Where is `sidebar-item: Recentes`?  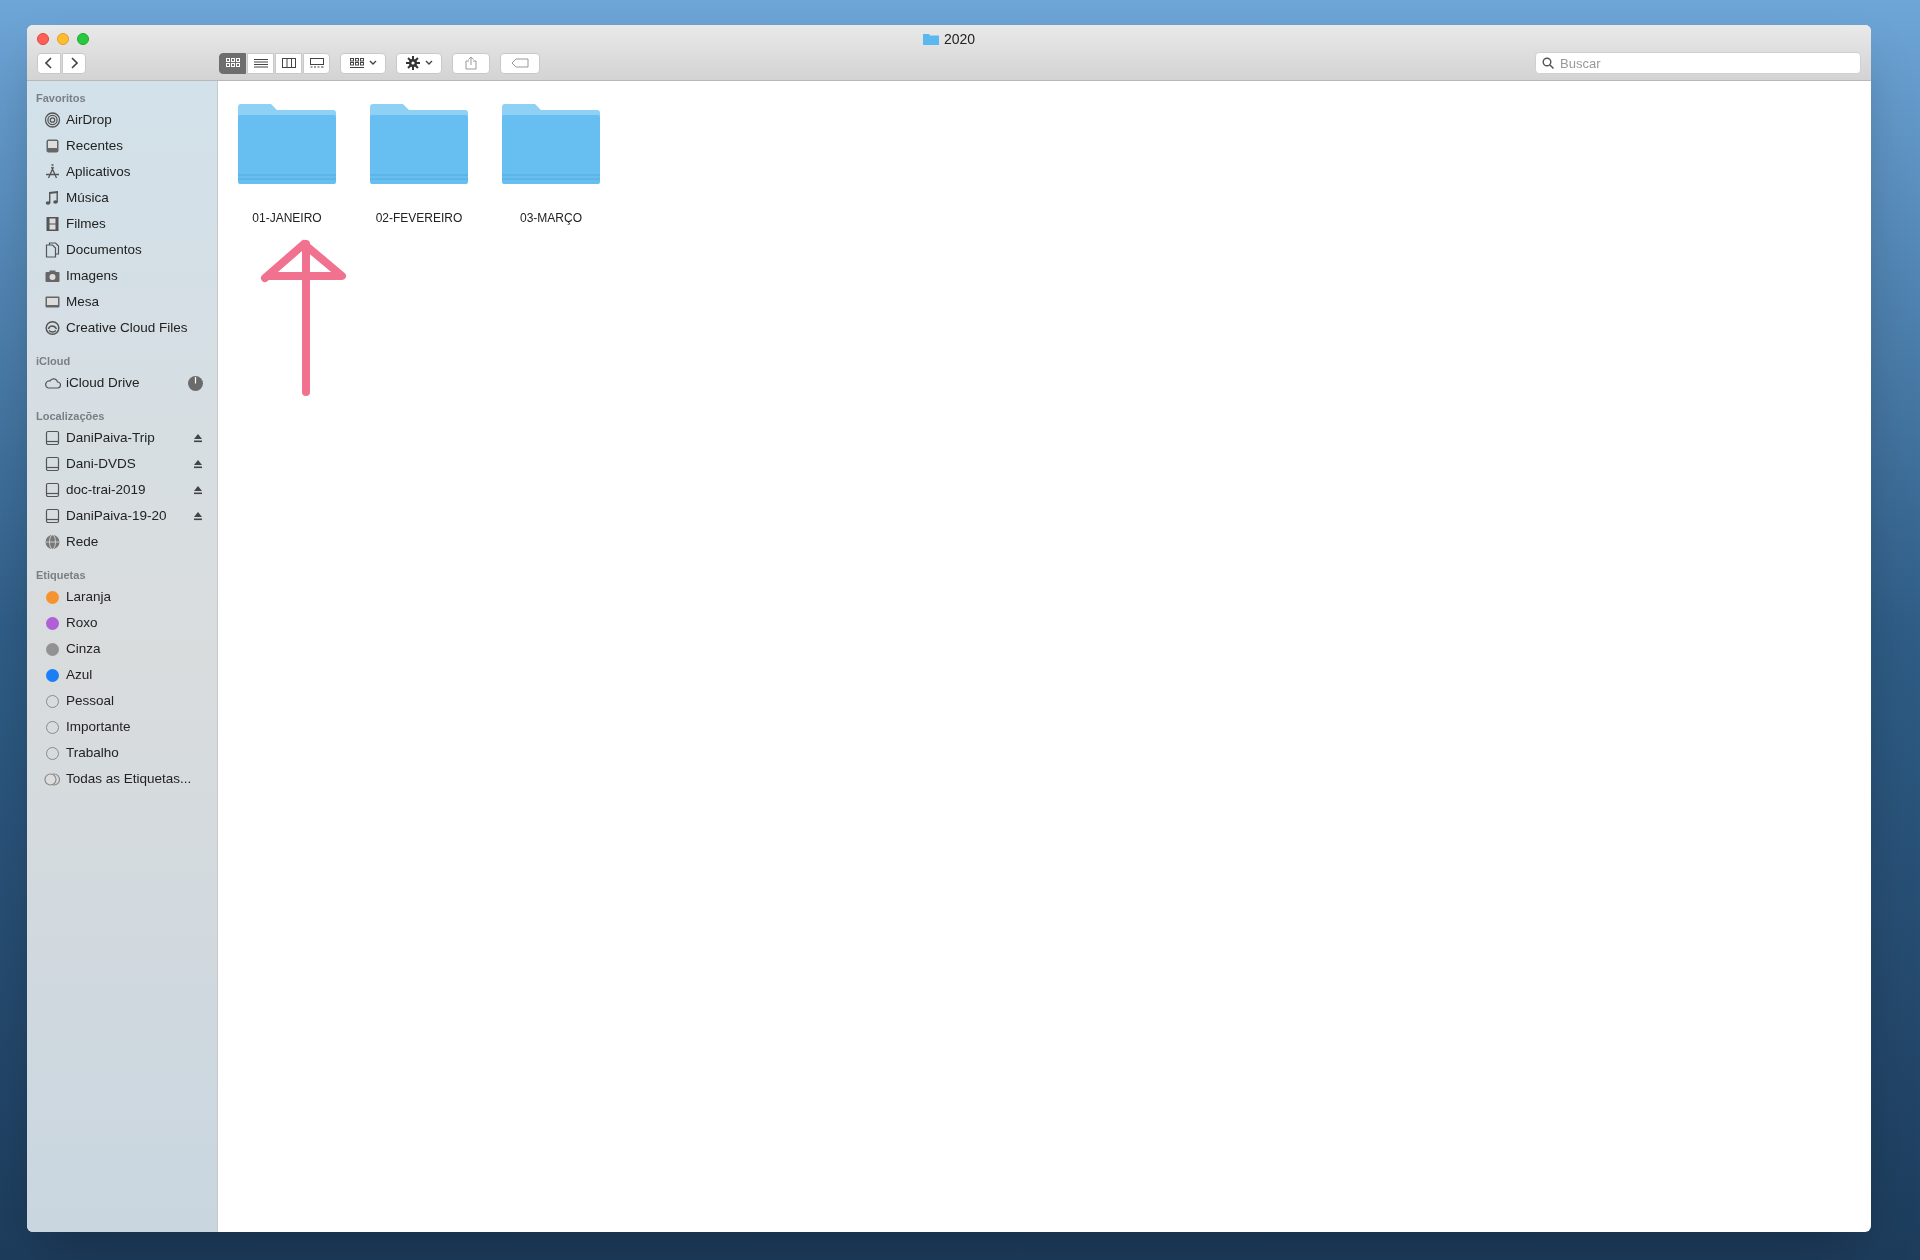
sidebar-item: Recentes is located at coordinates (119, 146).